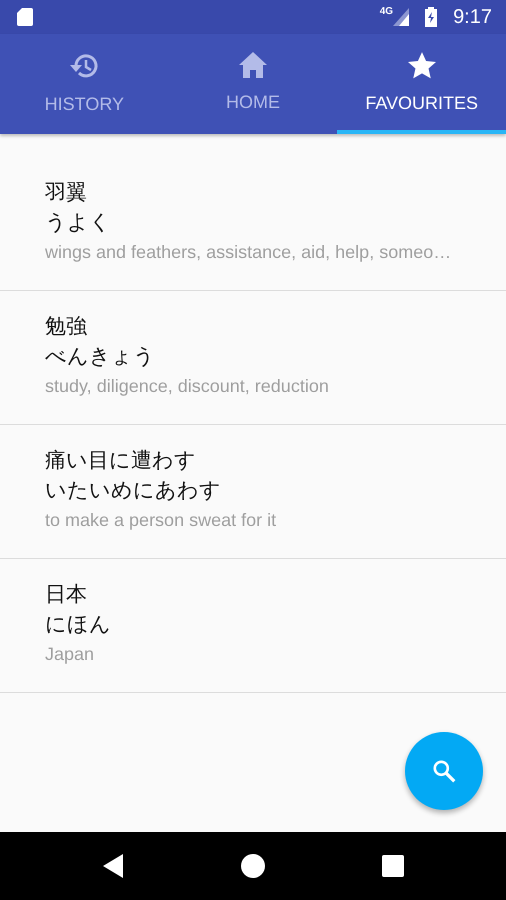  Describe the element at coordinates (252, 866) in the screenshot. I see `home-circle-icon` at that location.